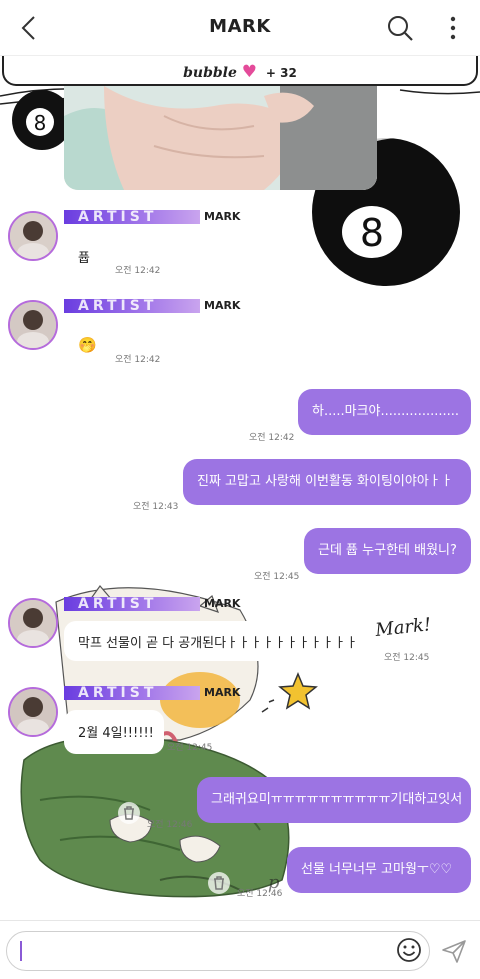 The height and width of the screenshot is (979, 480). I want to click on heart-icon: ♥, so click(249, 72).